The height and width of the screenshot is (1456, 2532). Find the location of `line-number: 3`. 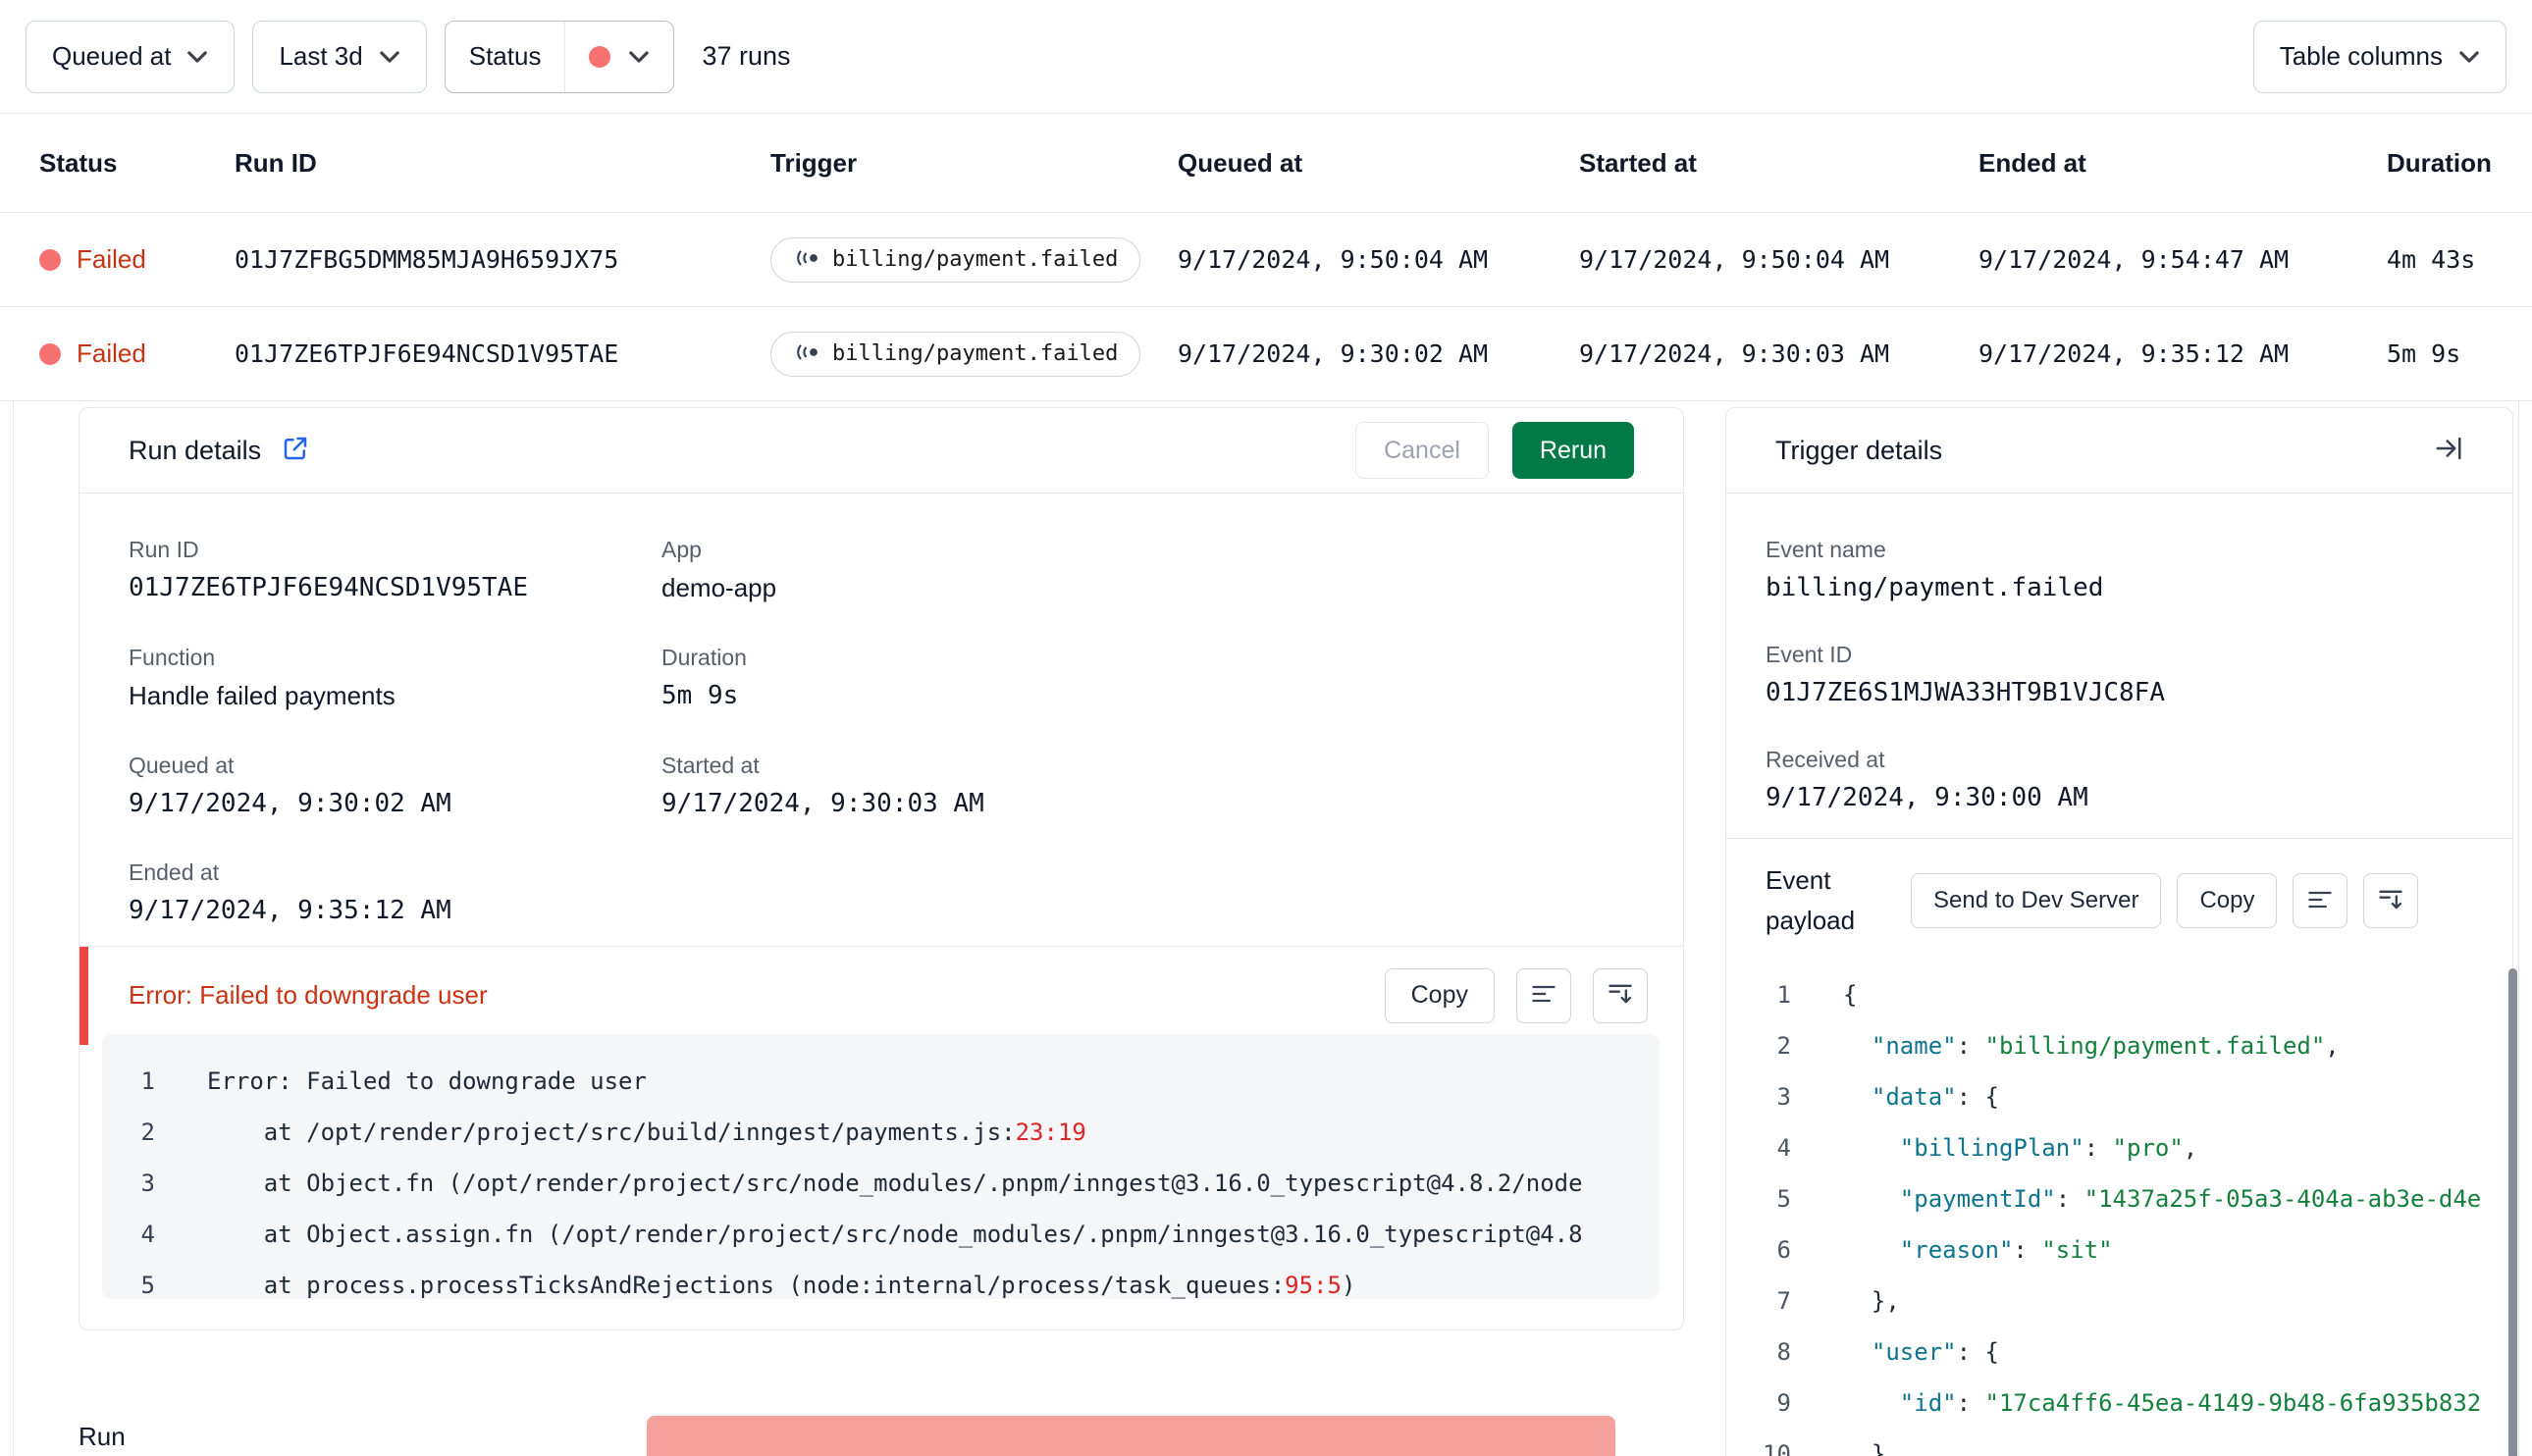

line-number: 3 is located at coordinates (1783, 1097).